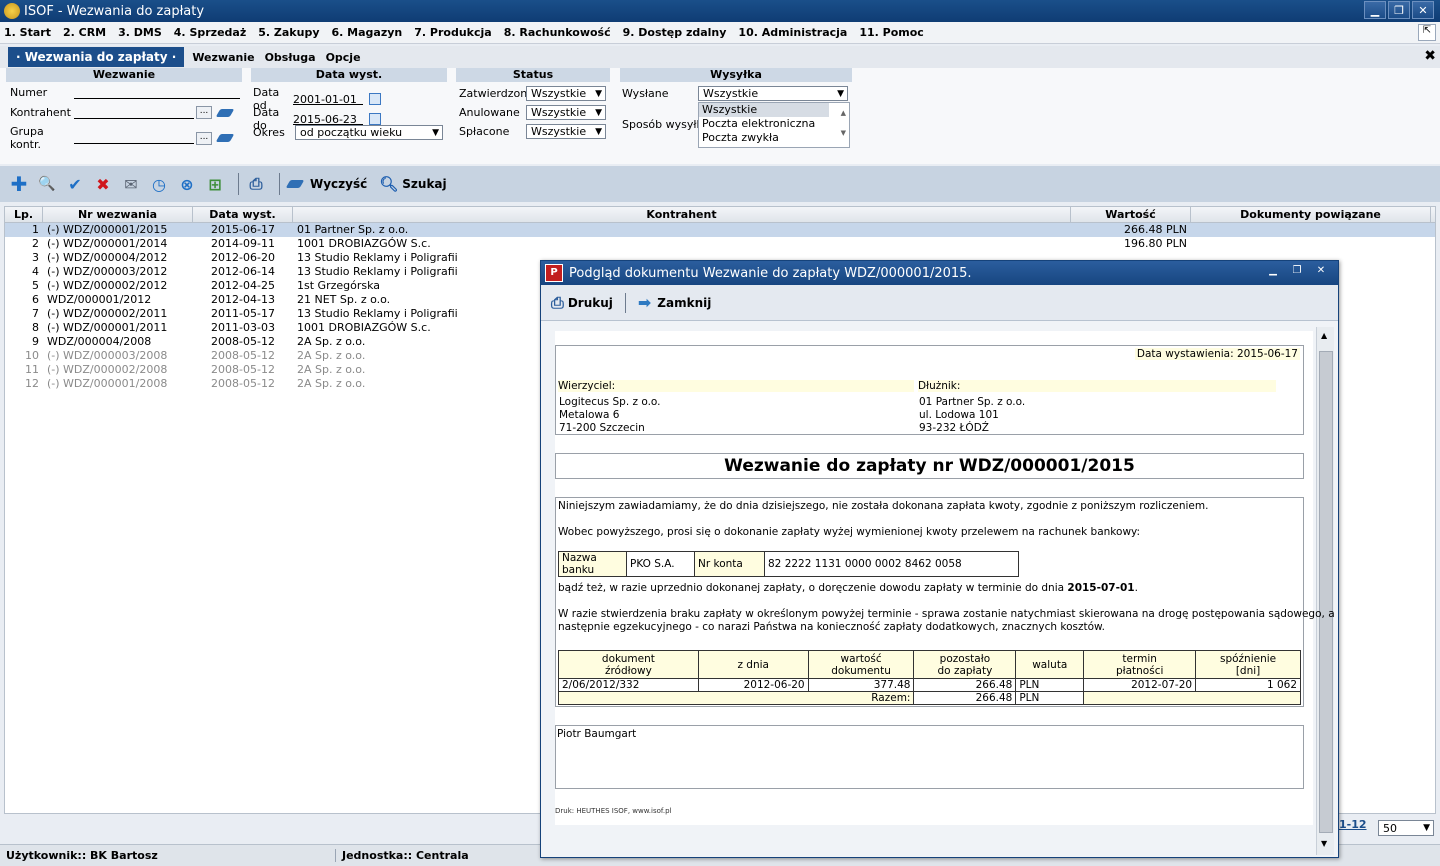 The image size is (1440, 866). What do you see at coordinates (792, 32) in the screenshot?
I see `menu-administracja: 10. Administracja` at bounding box center [792, 32].